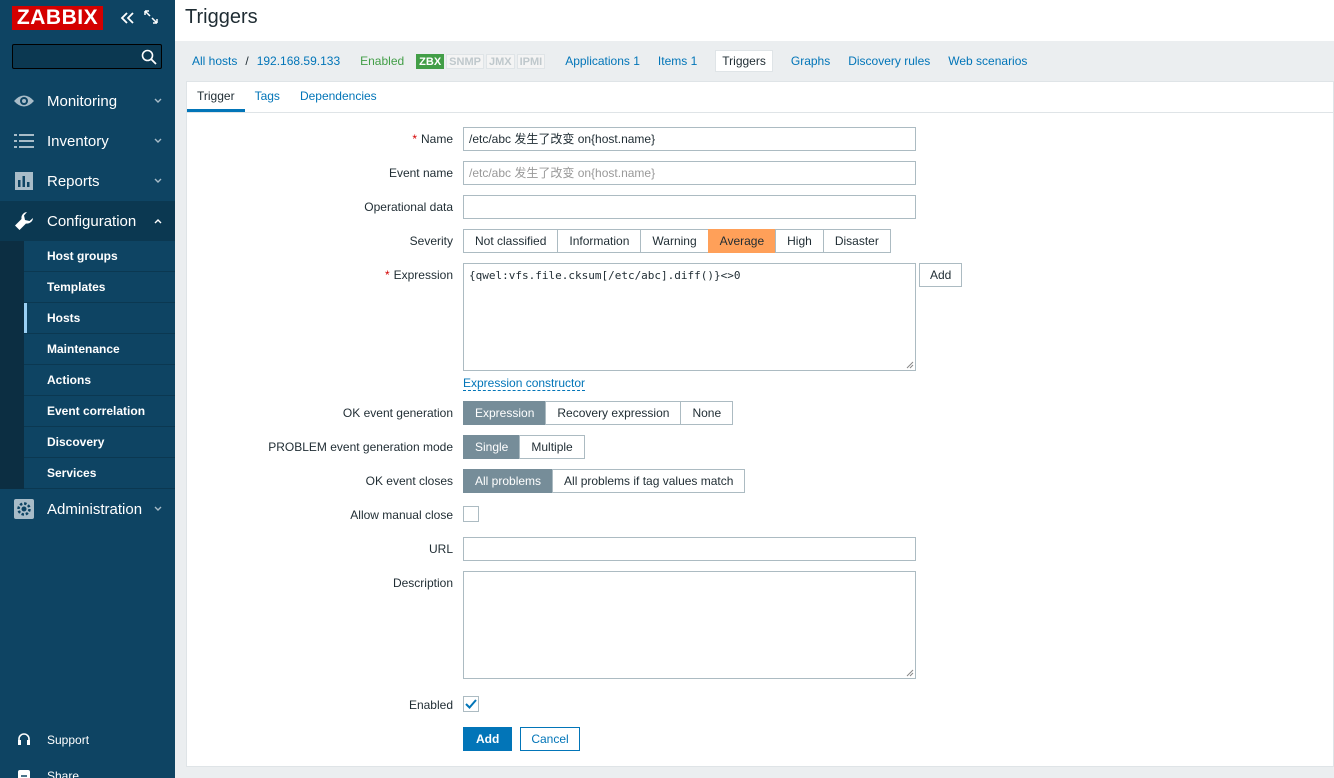 The height and width of the screenshot is (778, 1334). What do you see at coordinates (440, 549) in the screenshot?
I see `url-label: URL` at bounding box center [440, 549].